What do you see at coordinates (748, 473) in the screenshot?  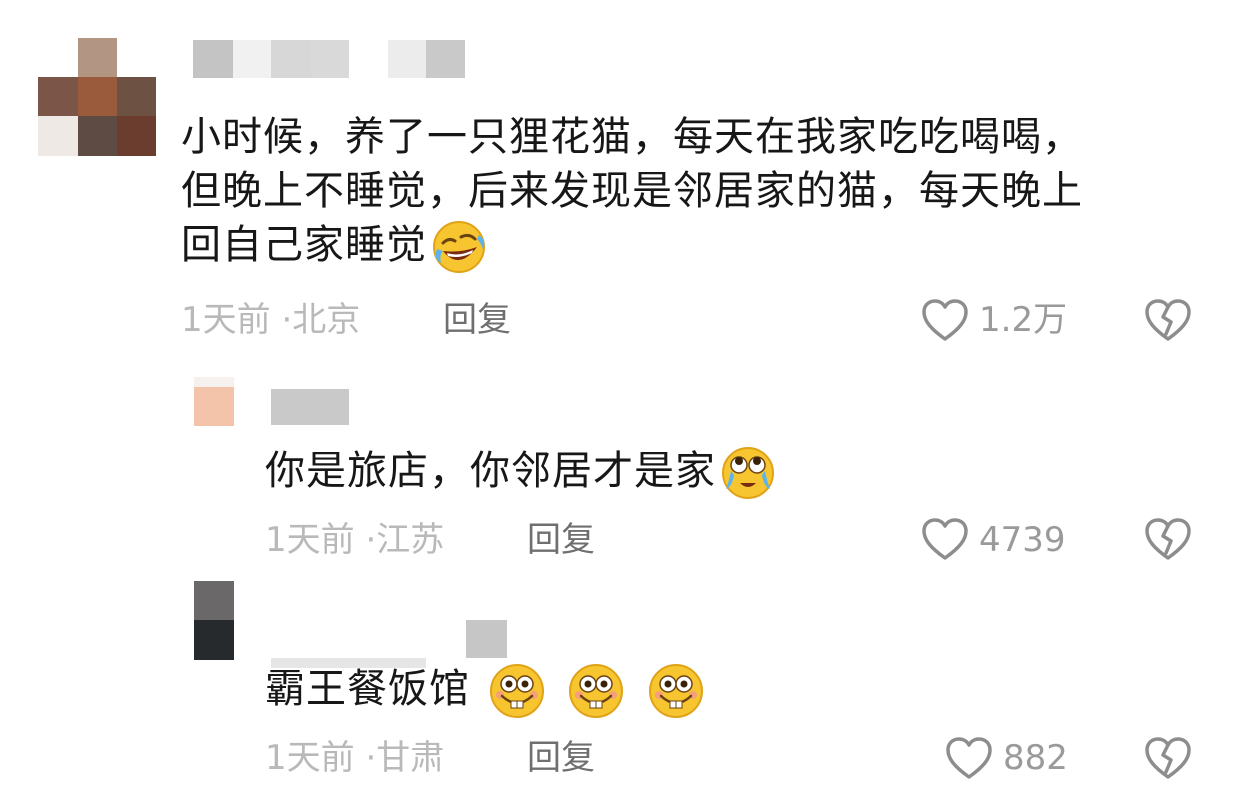 I see `teary-looking-up-emoji` at bounding box center [748, 473].